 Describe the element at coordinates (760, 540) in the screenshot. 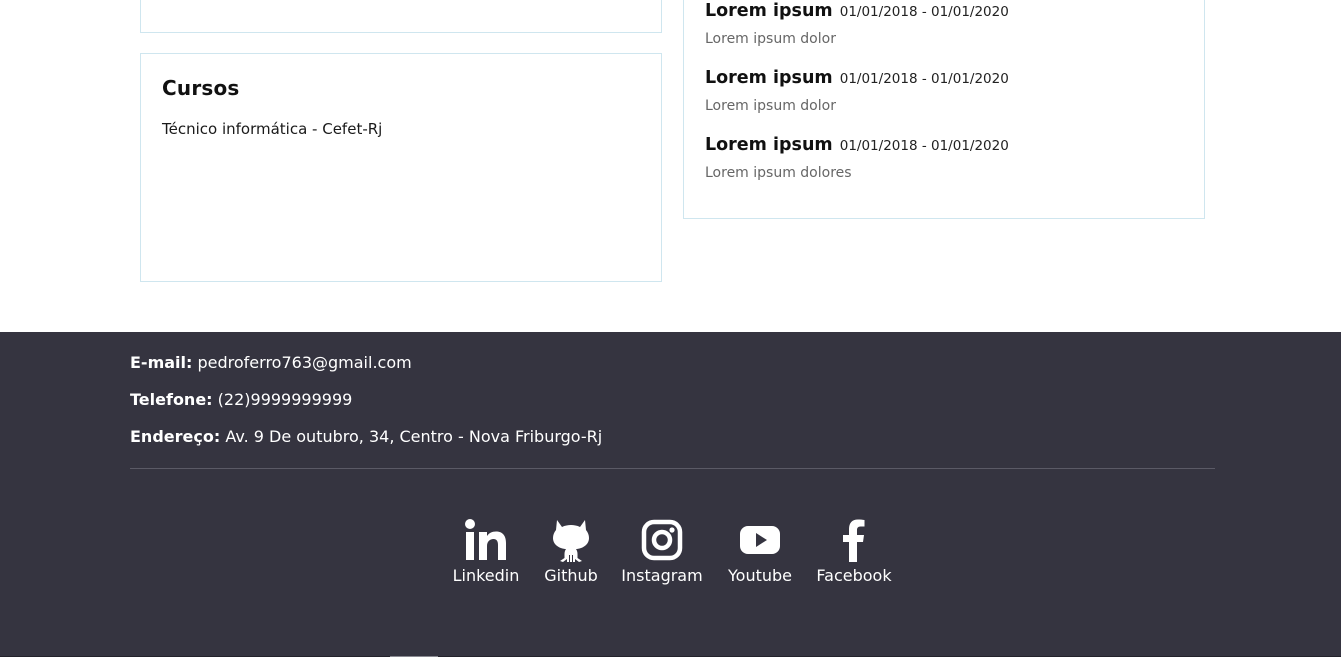

I see `youtube-icon` at that location.